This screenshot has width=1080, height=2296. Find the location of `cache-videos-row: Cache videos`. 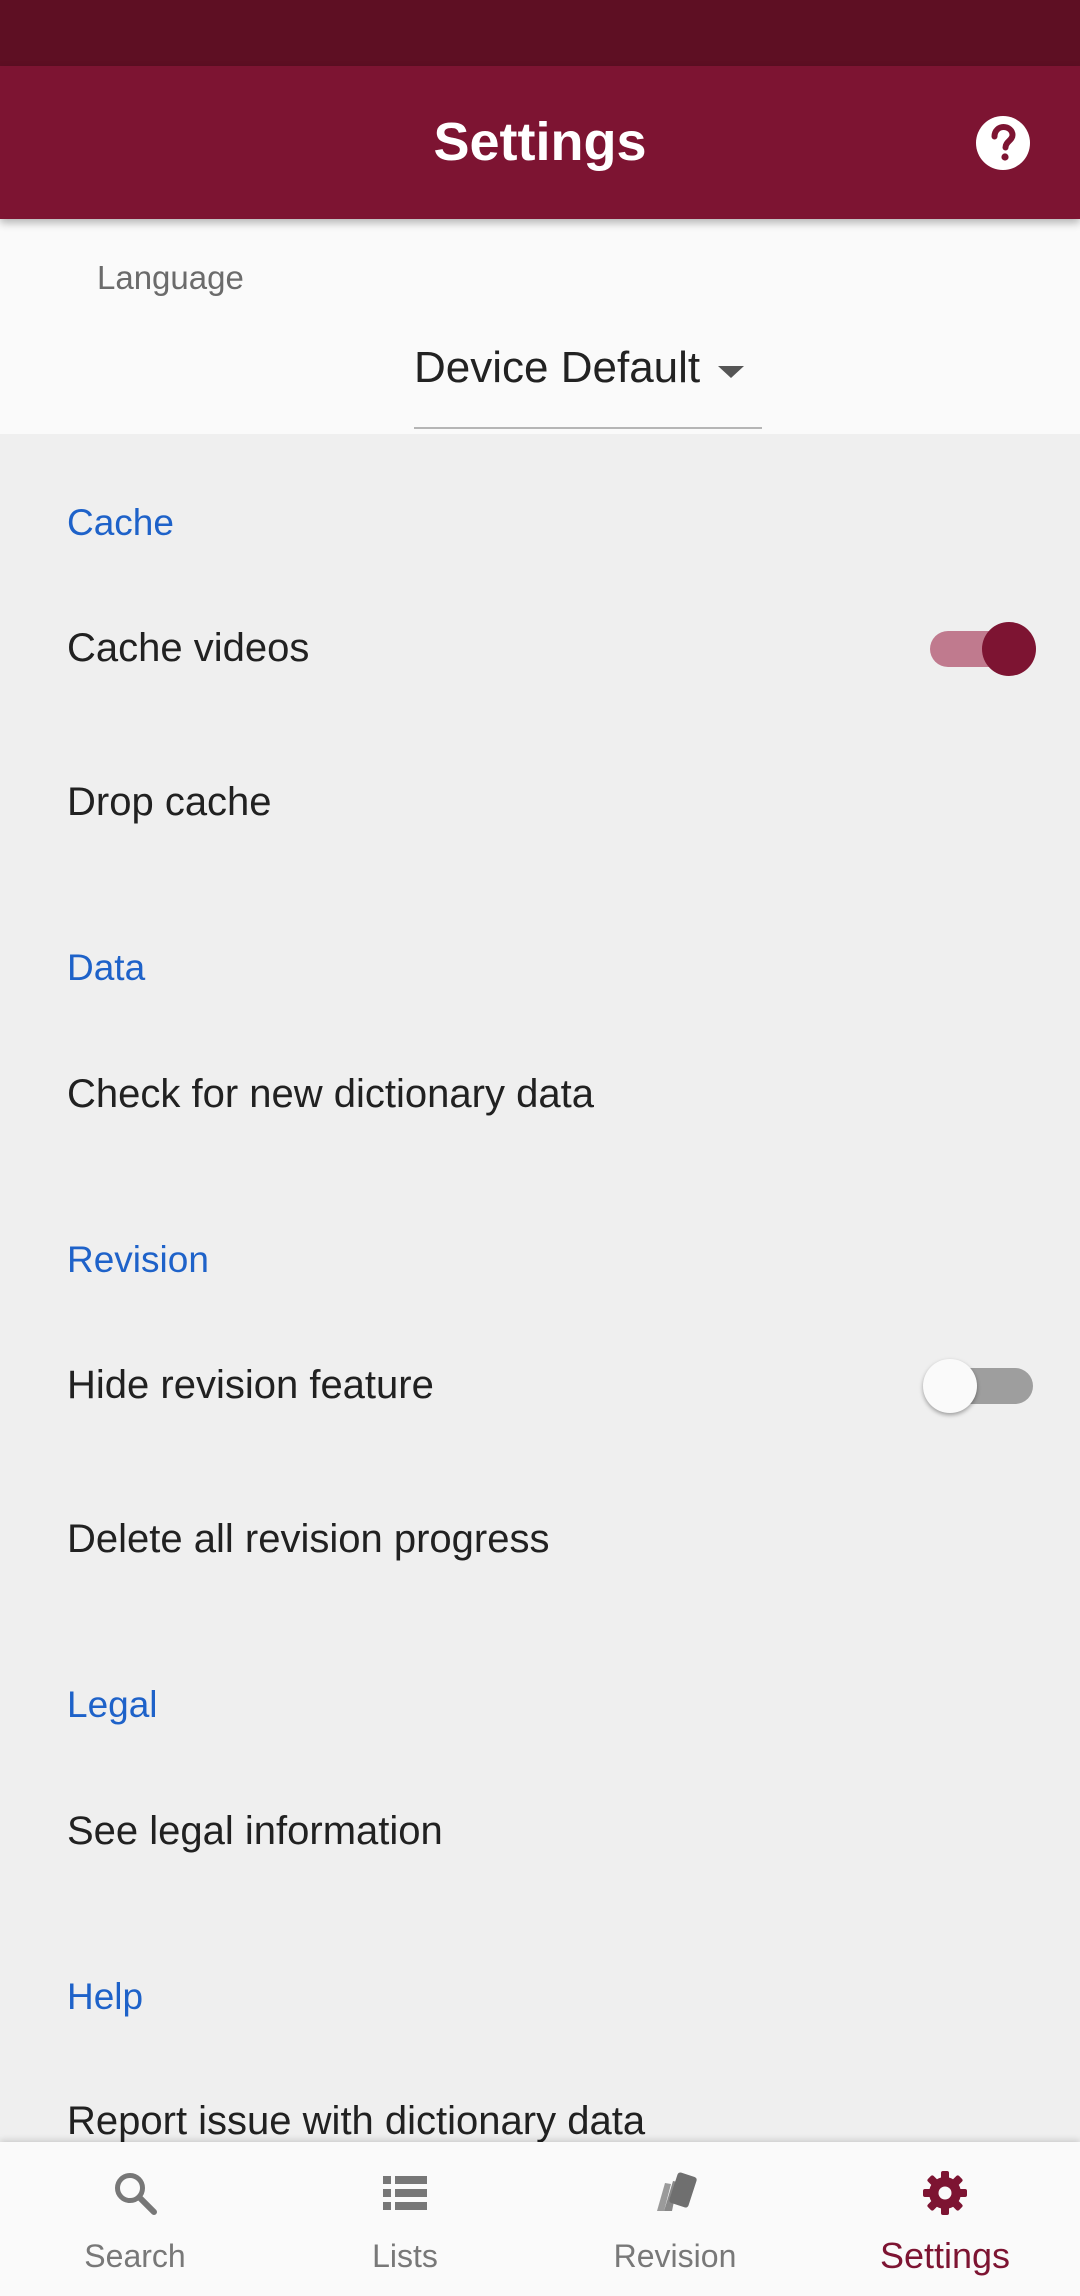

cache-videos-row: Cache videos is located at coordinates (540, 648).